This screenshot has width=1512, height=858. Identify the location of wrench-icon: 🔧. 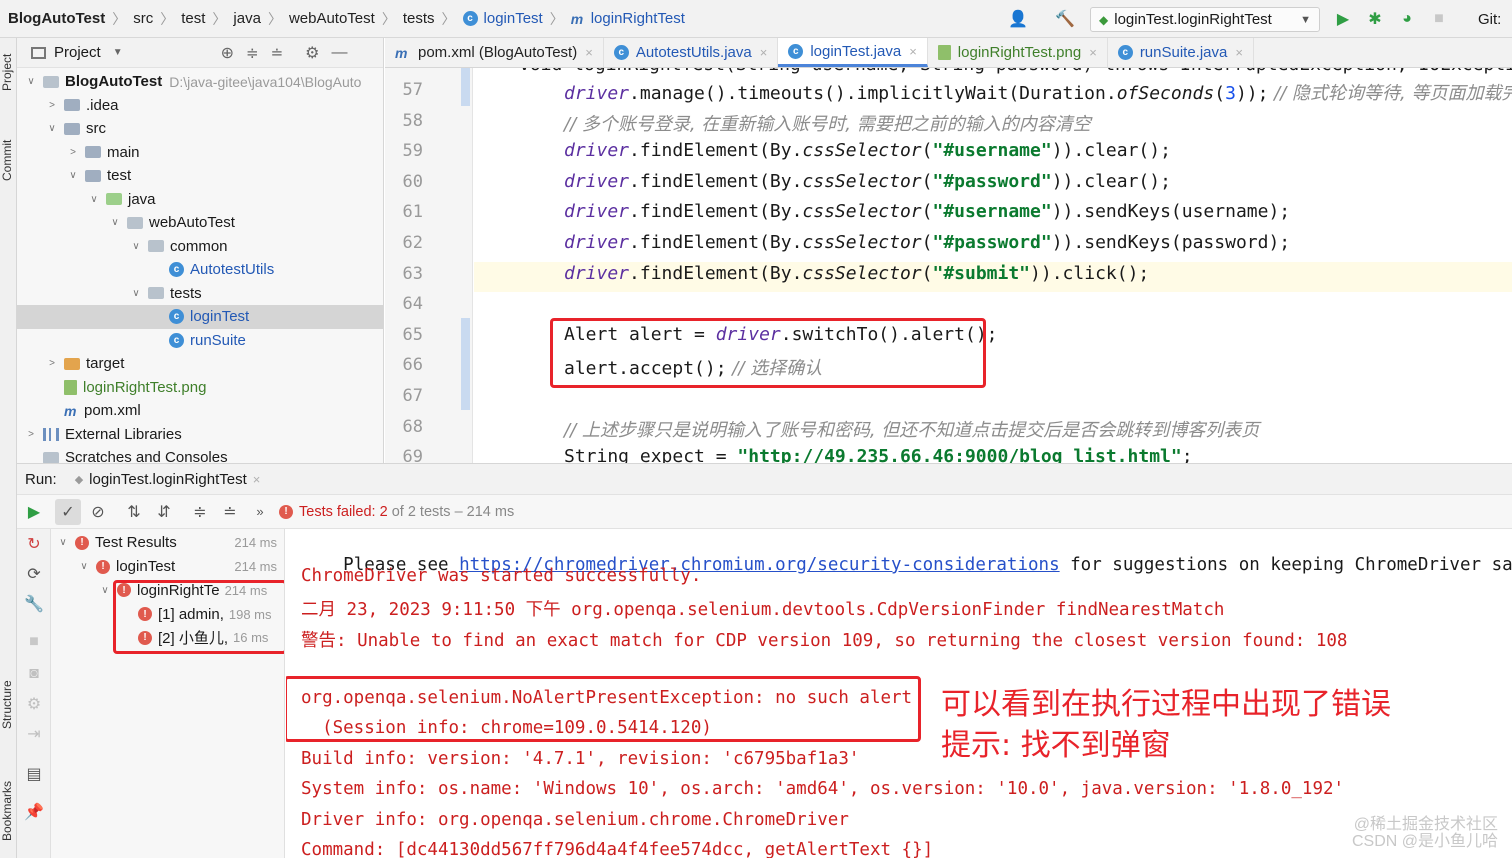
(34, 604).